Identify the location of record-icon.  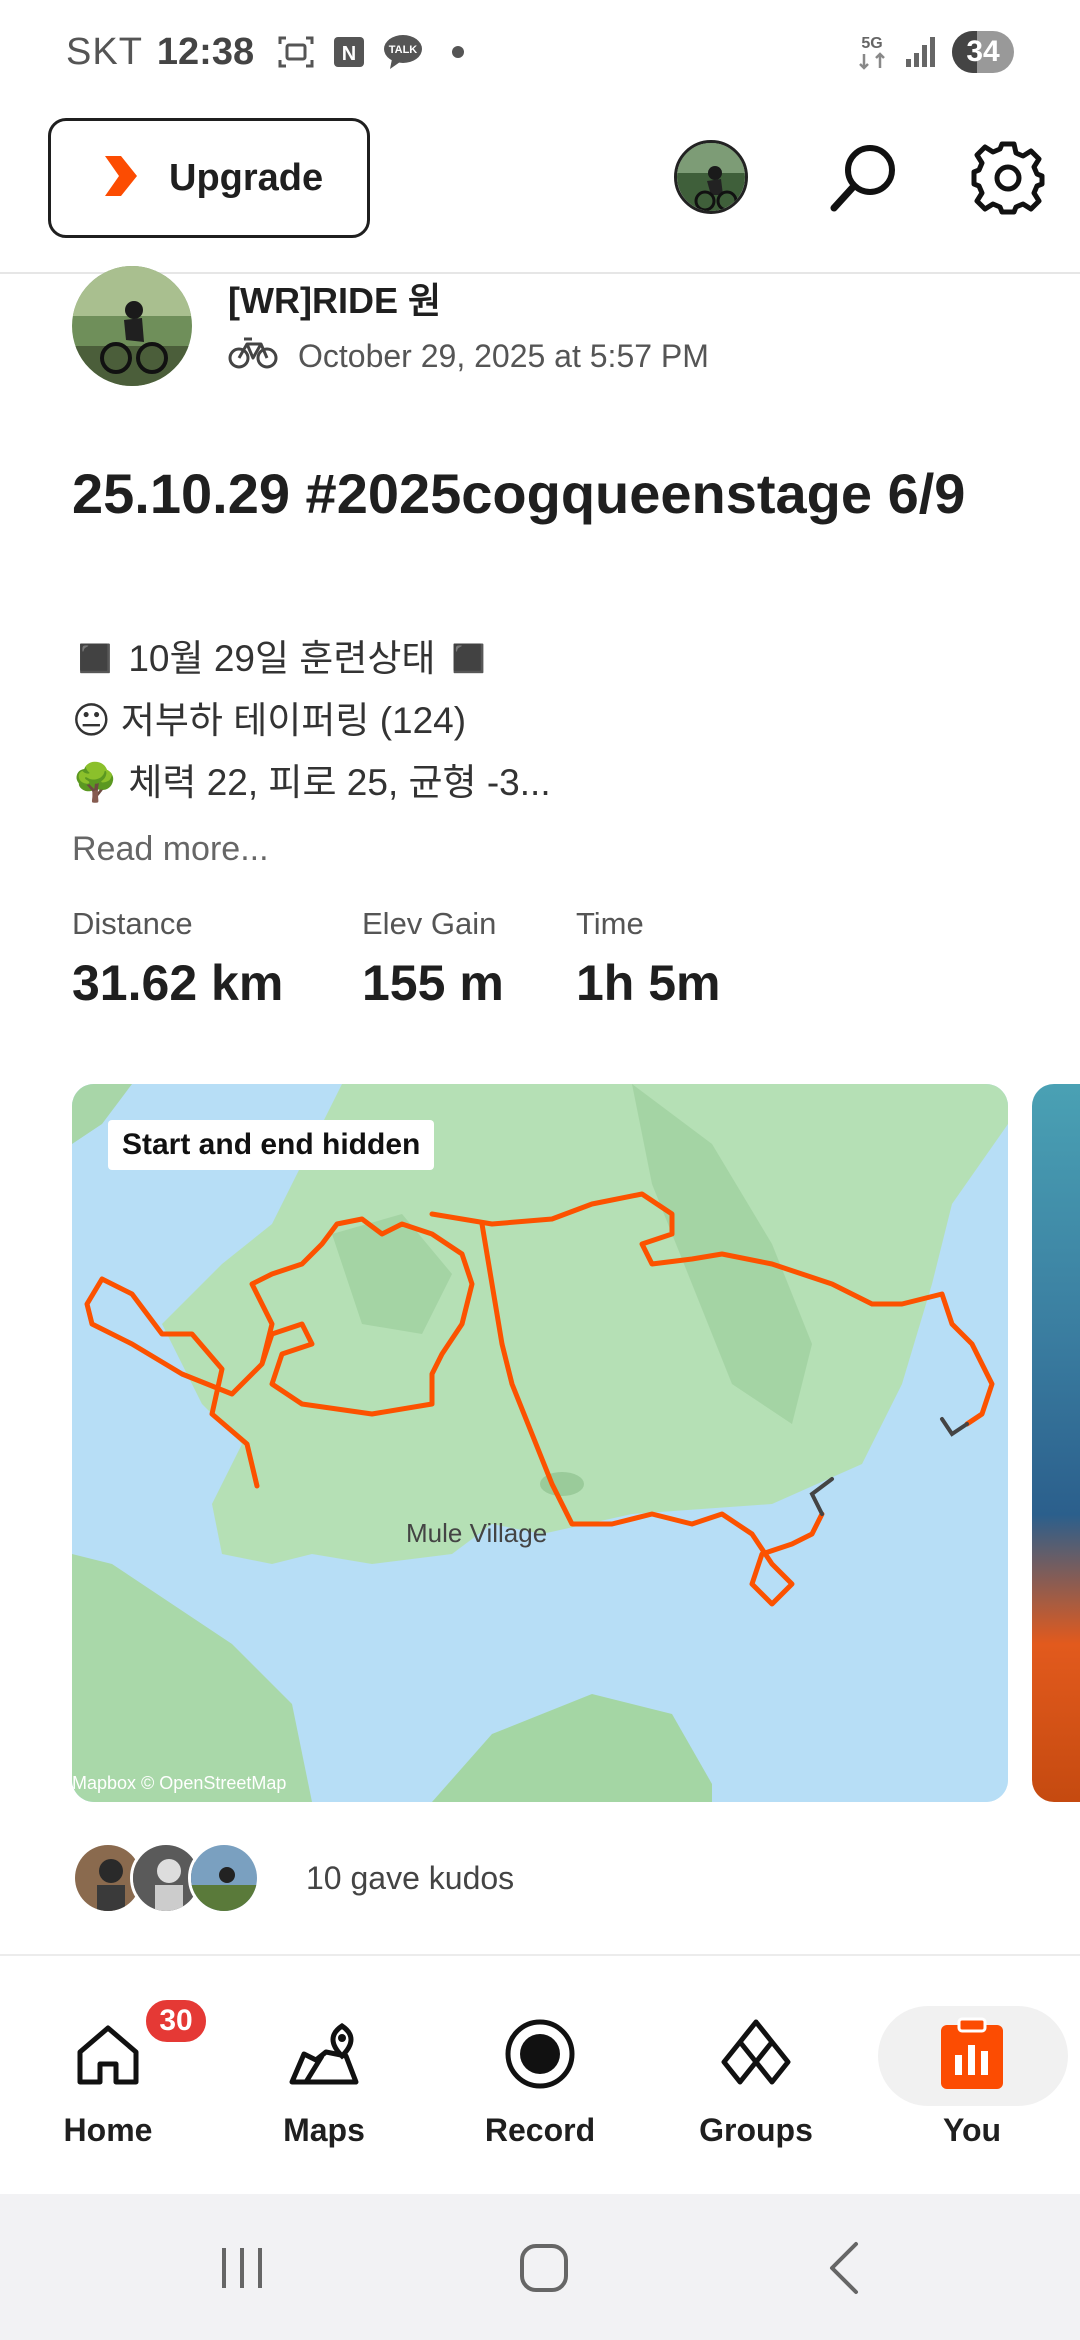
(540, 2054).